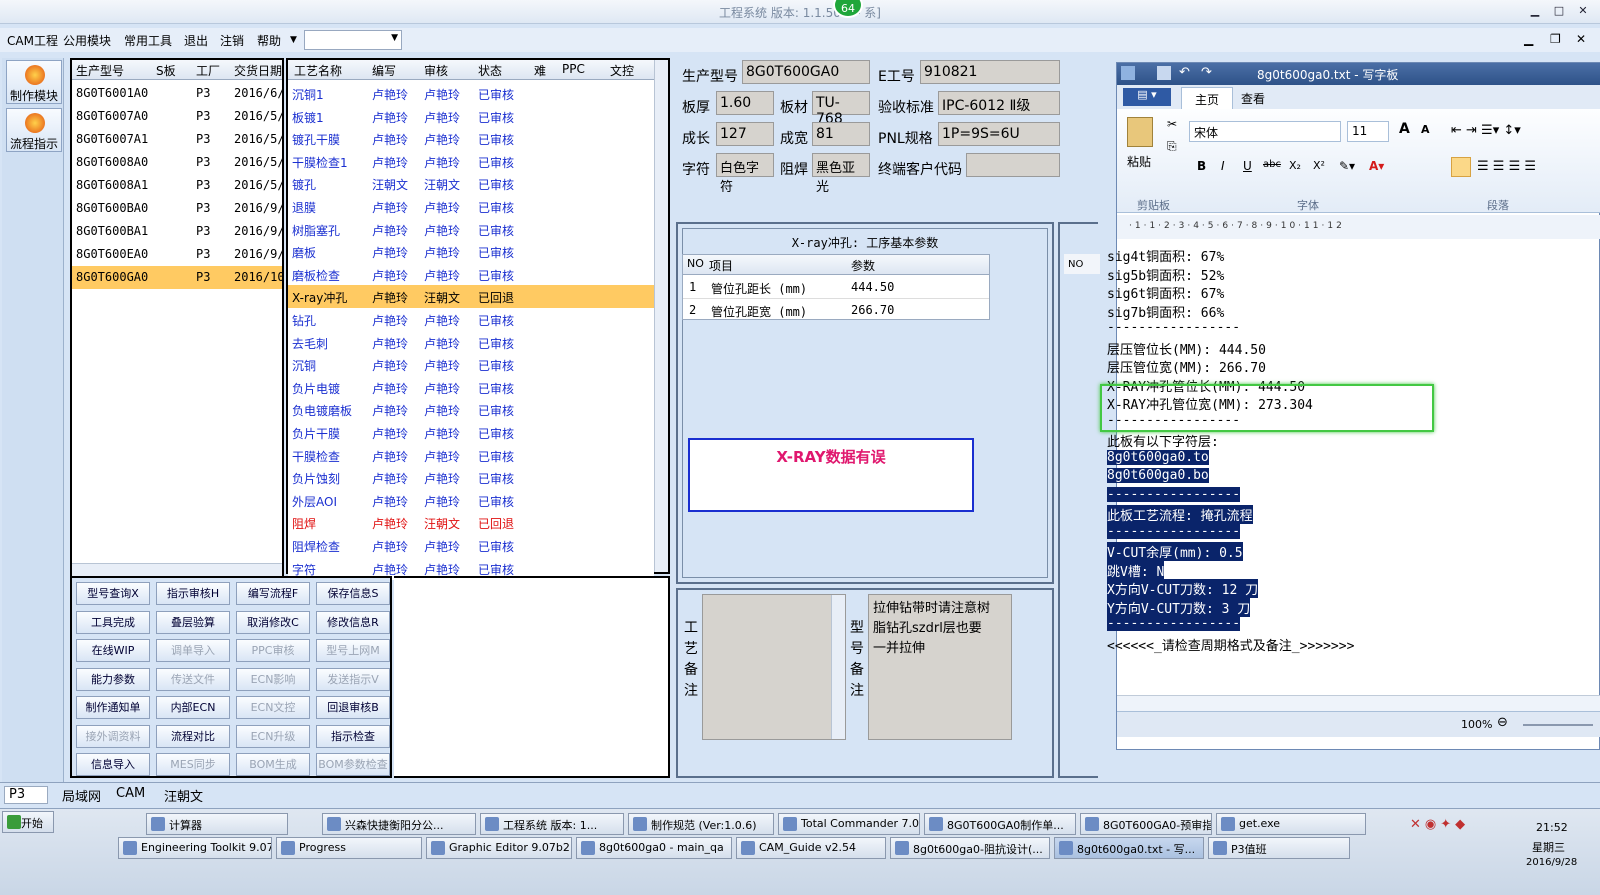 The image size is (1600, 895). Describe the element at coordinates (217, 824) in the screenshot. I see `taskbar-item: 计算器` at that location.